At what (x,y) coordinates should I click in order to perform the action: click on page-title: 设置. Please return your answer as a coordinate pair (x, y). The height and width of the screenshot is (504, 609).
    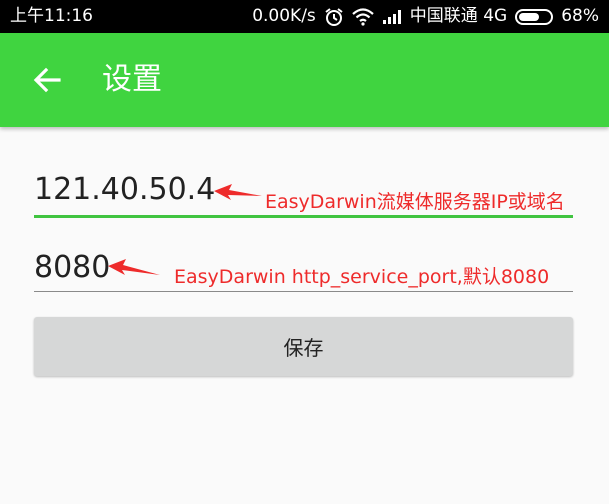
    Looking at the image, I should click on (132, 79).